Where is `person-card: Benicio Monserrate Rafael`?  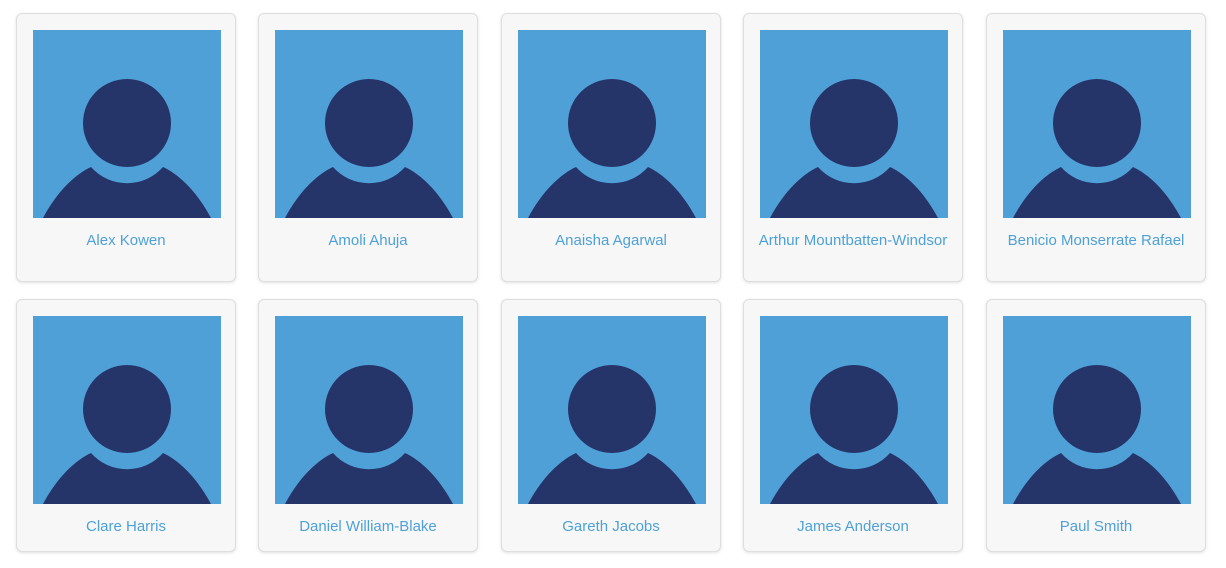
person-card: Benicio Monserrate Rafael is located at coordinates (1096, 147).